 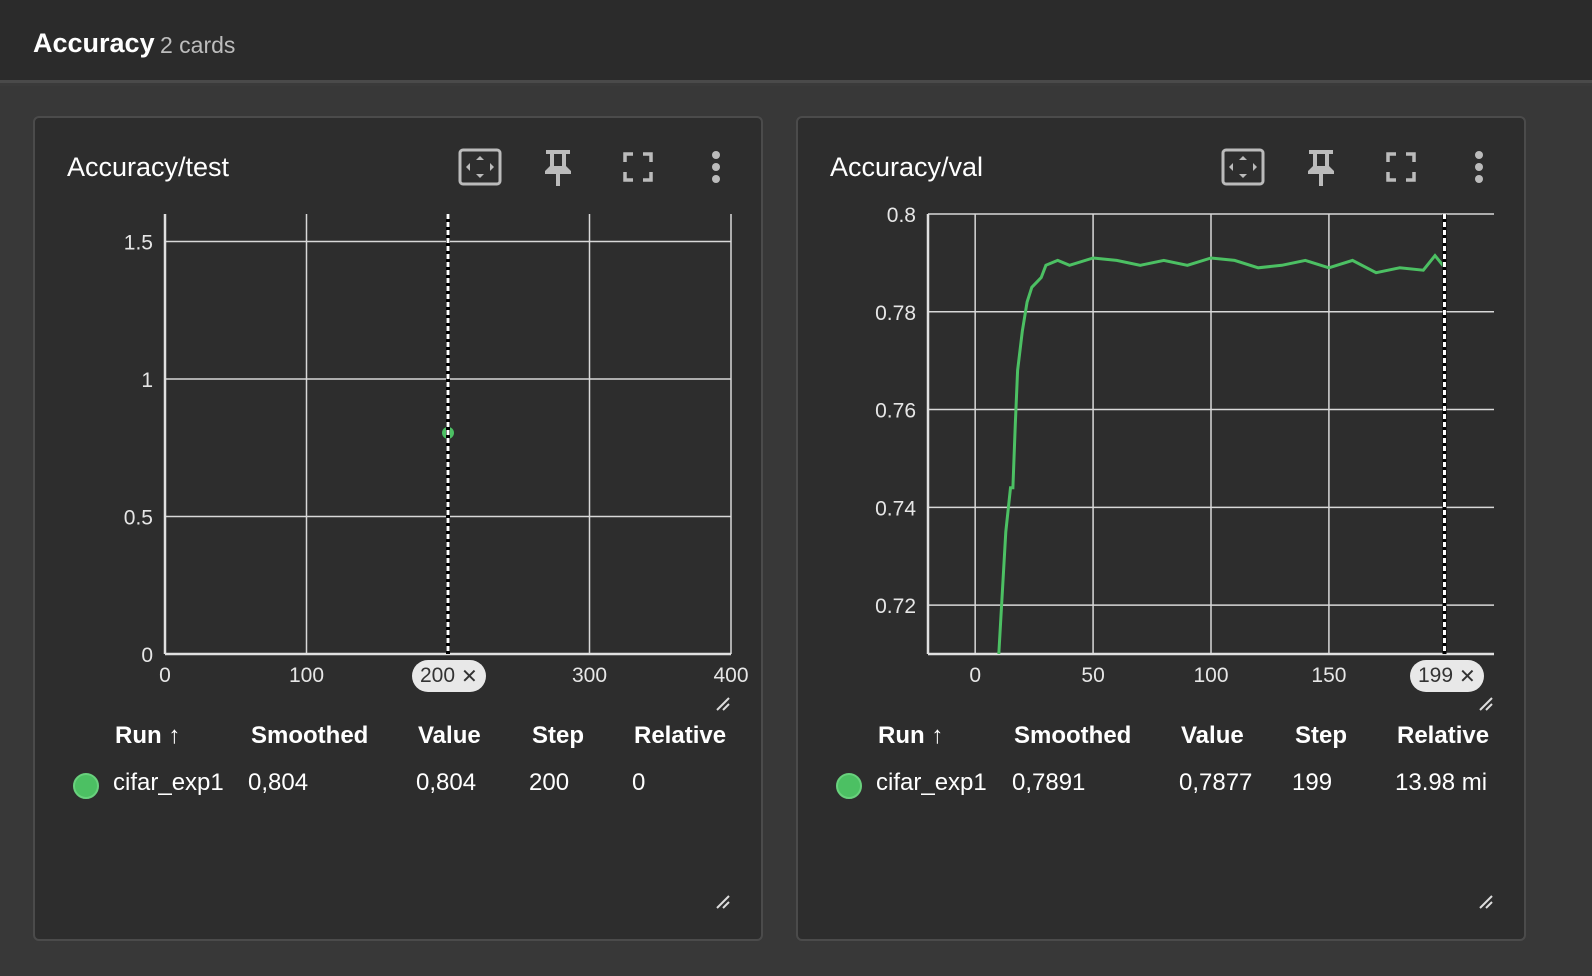 What do you see at coordinates (639, 782) in the screenshot?
I see `relative-value: 0` at bounding box center [639, 782].